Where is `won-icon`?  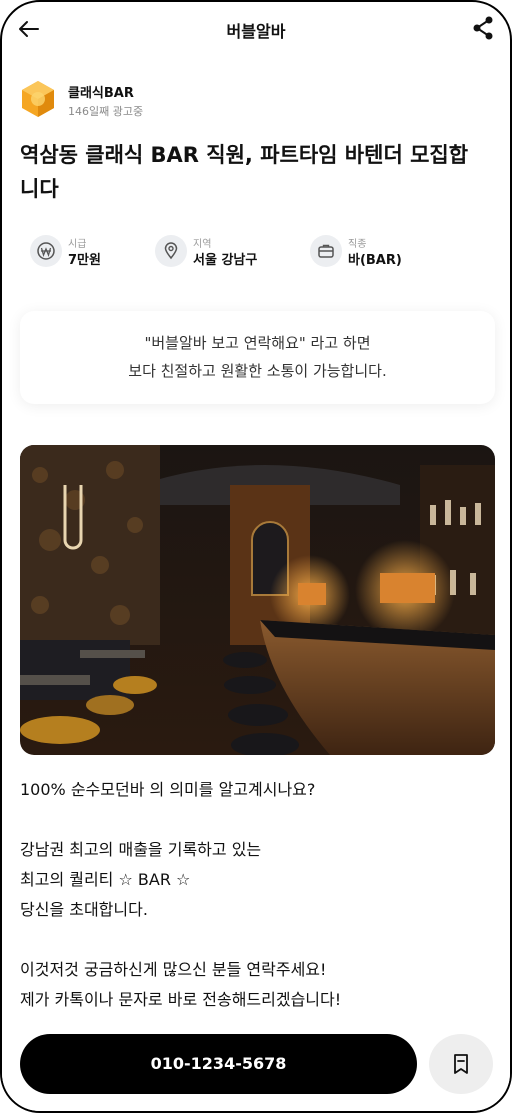 won-icon is located at coordinates (46, 251).